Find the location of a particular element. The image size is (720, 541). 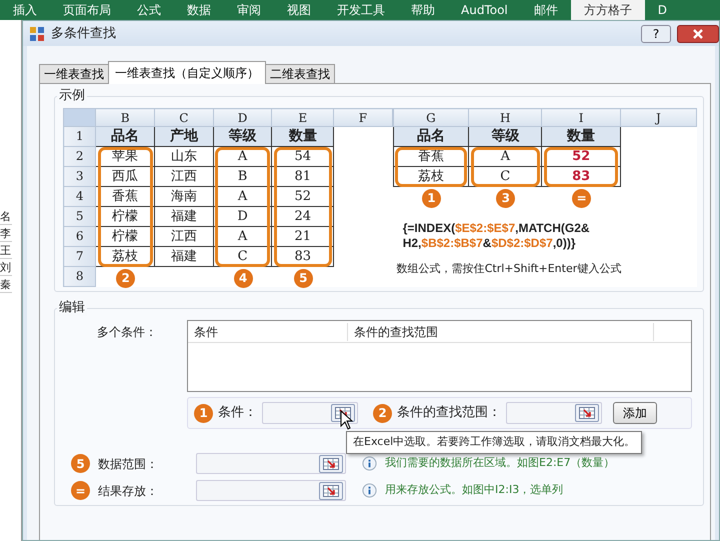

group-title: 编辑 is located at coordinates (72, 308).